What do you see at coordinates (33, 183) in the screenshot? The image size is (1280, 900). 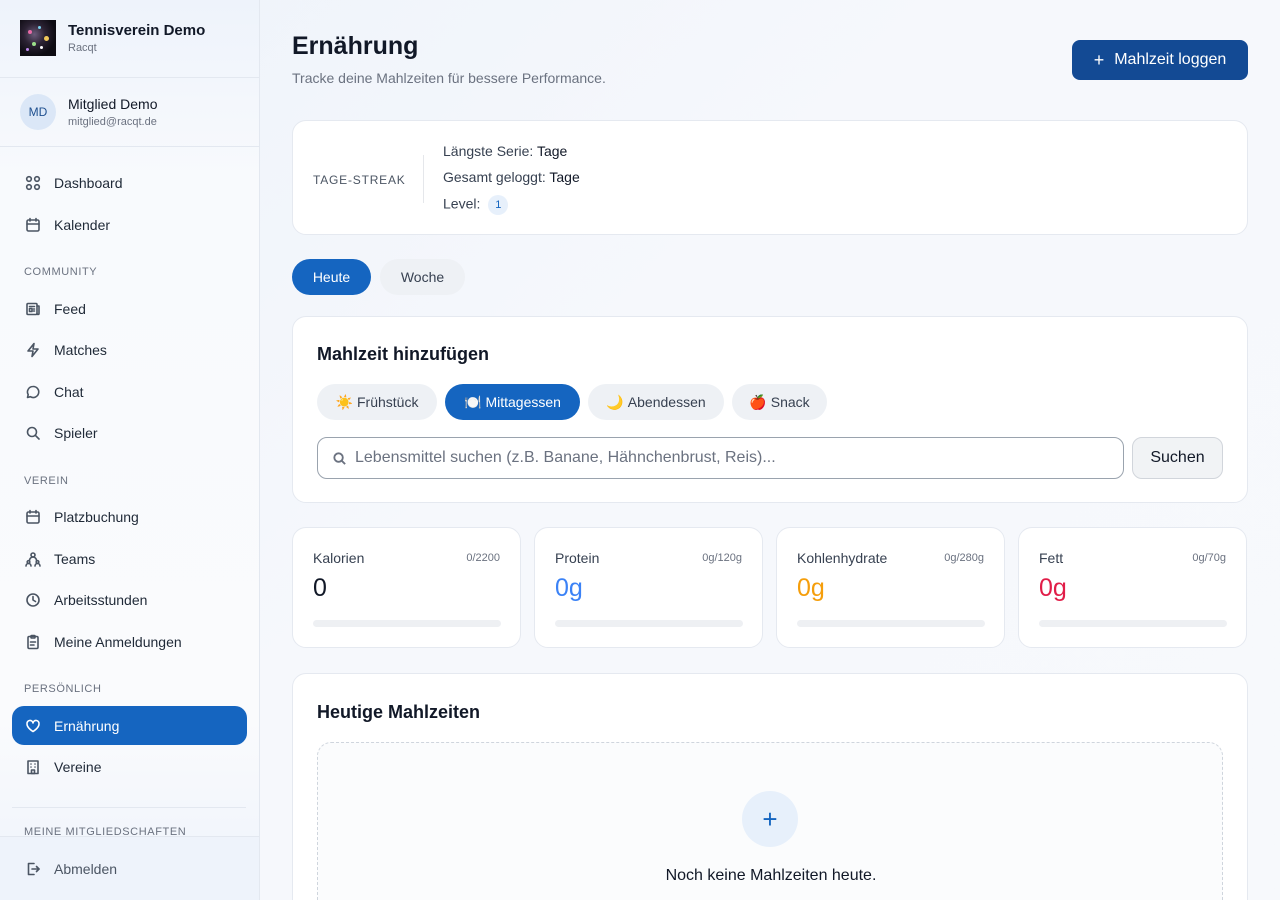 I see `dashboard-icon` at bounding box center [33, 183].